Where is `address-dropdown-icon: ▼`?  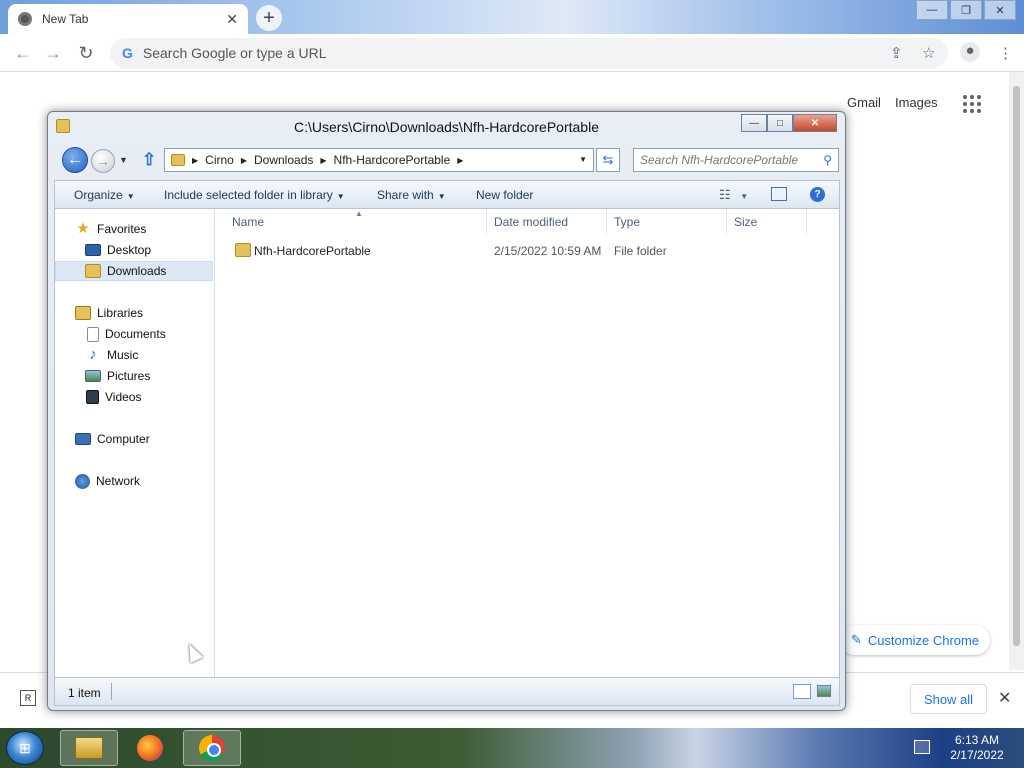
address-dropdown-icon: ▼ is located at coordinates (583, 159).